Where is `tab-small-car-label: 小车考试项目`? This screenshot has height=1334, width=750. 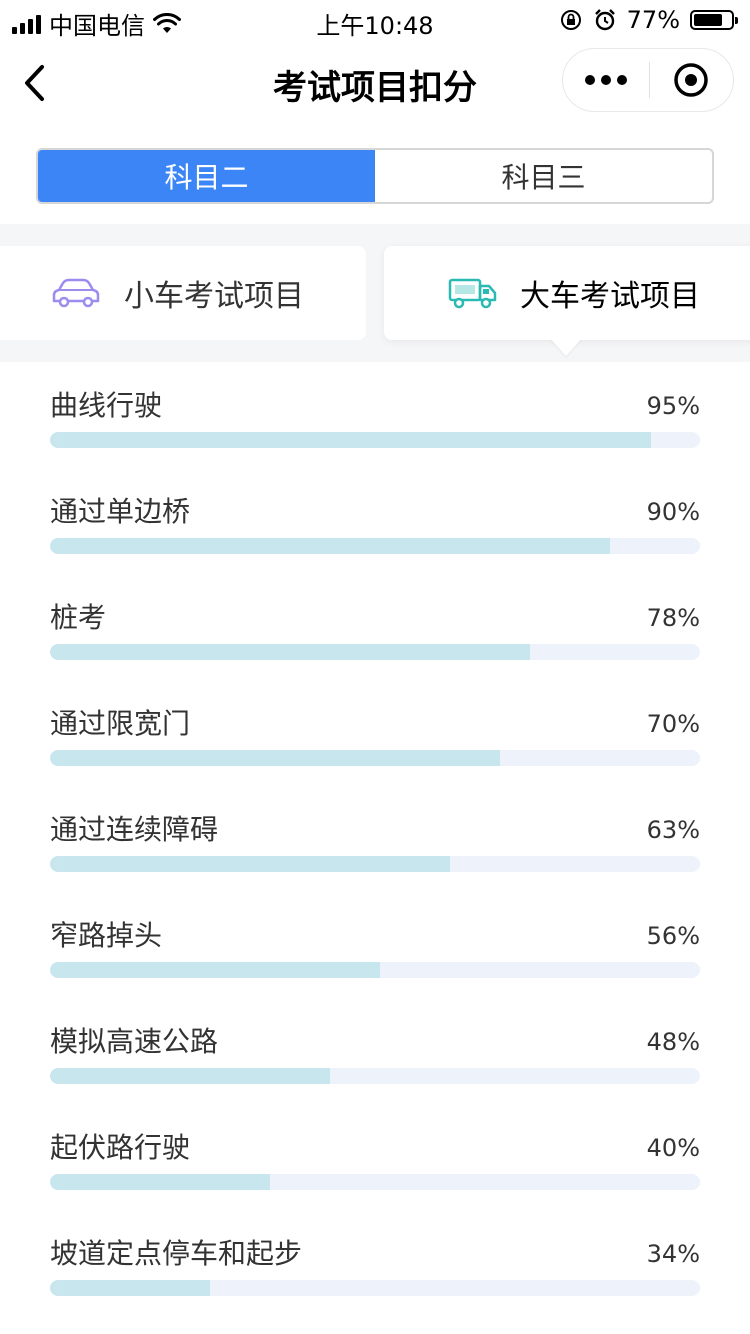
tab-small-car-label: 小车考试项目 is located at coordinates (214, 296).